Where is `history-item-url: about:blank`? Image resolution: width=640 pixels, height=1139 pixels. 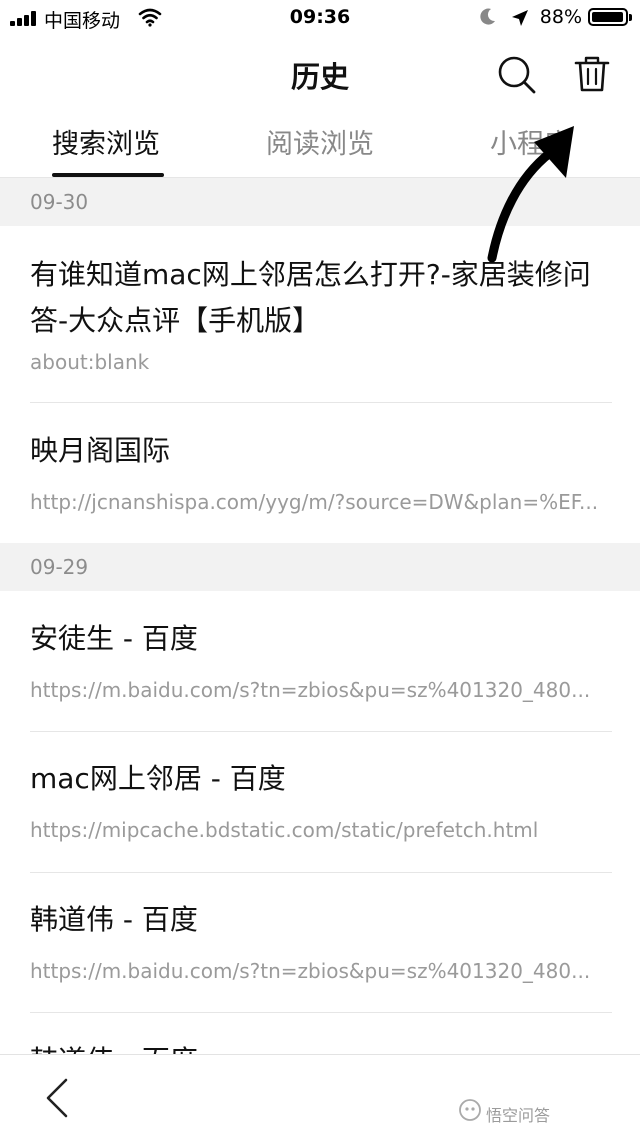
history-item-url: about:blank is located at coordinates (90, 362).